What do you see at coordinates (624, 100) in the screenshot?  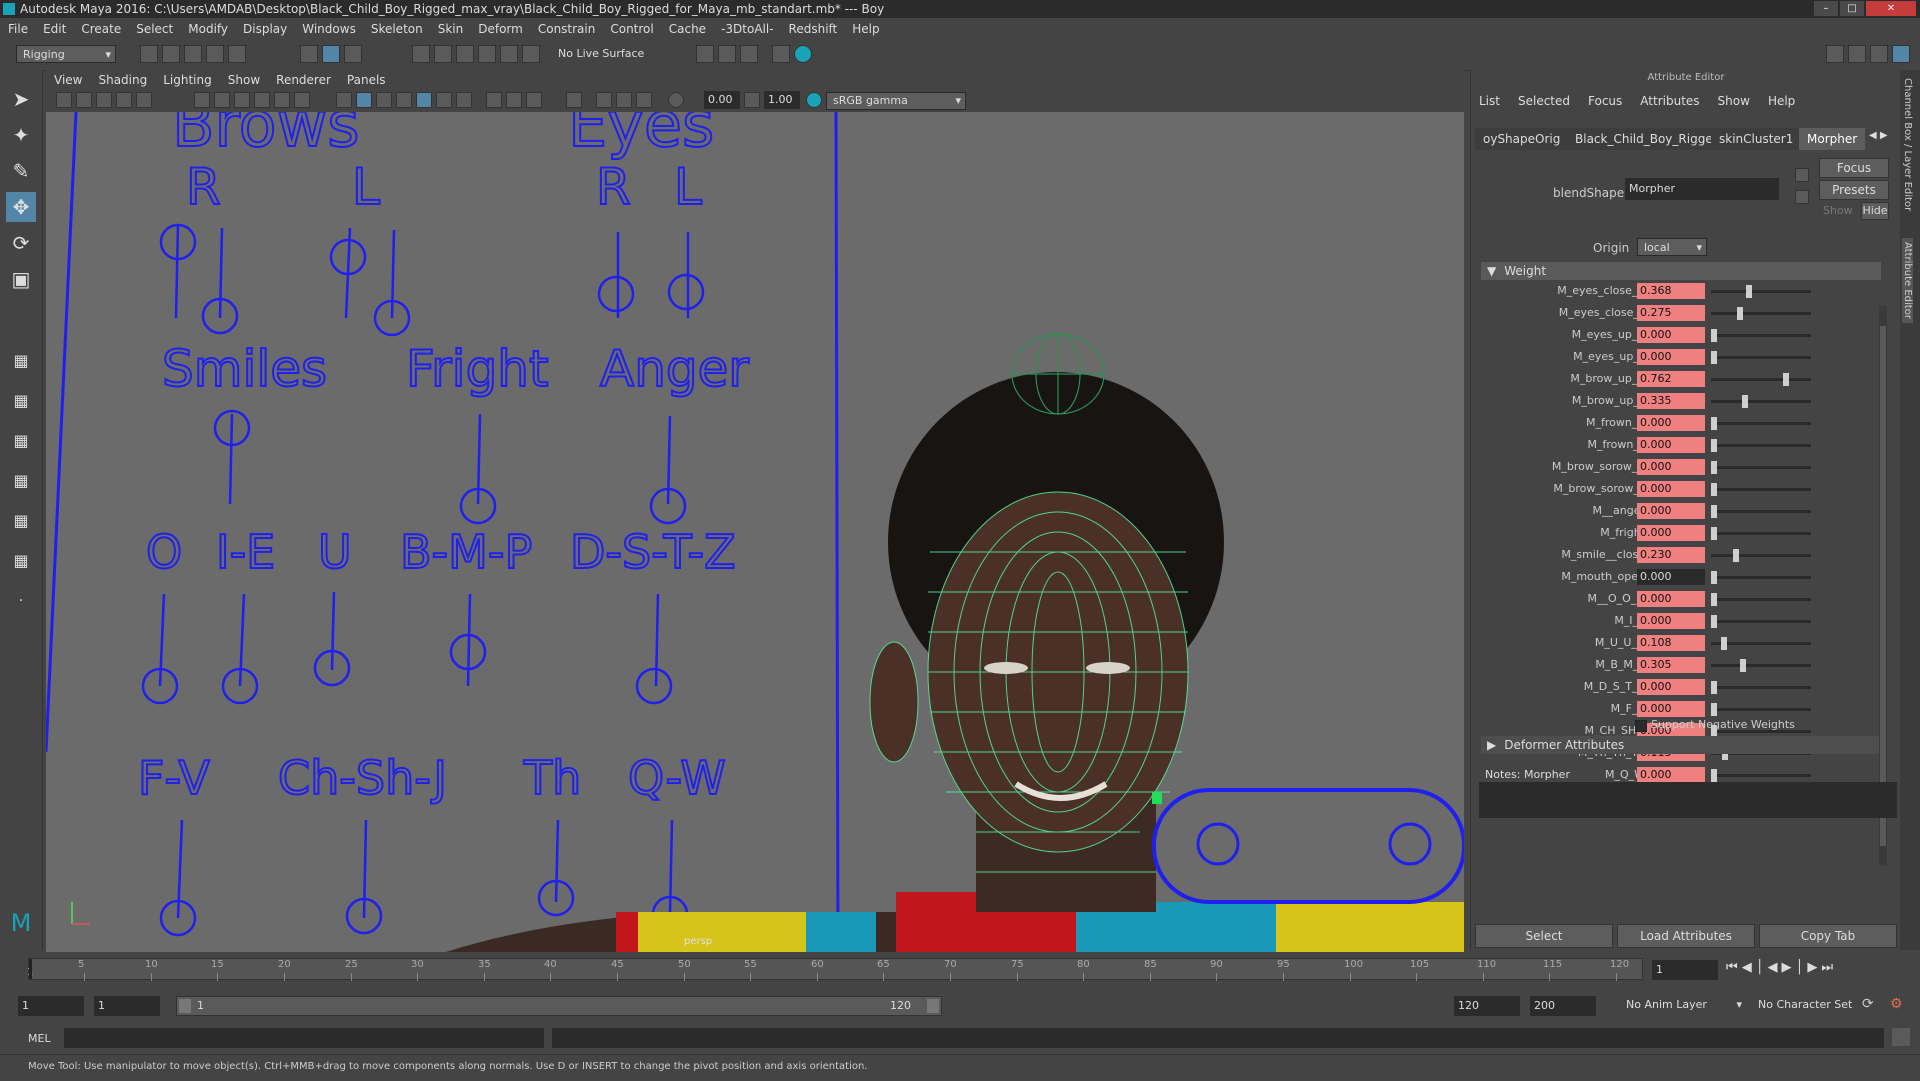 I see `xray-joints-icon` at bounding box center [624, 100].